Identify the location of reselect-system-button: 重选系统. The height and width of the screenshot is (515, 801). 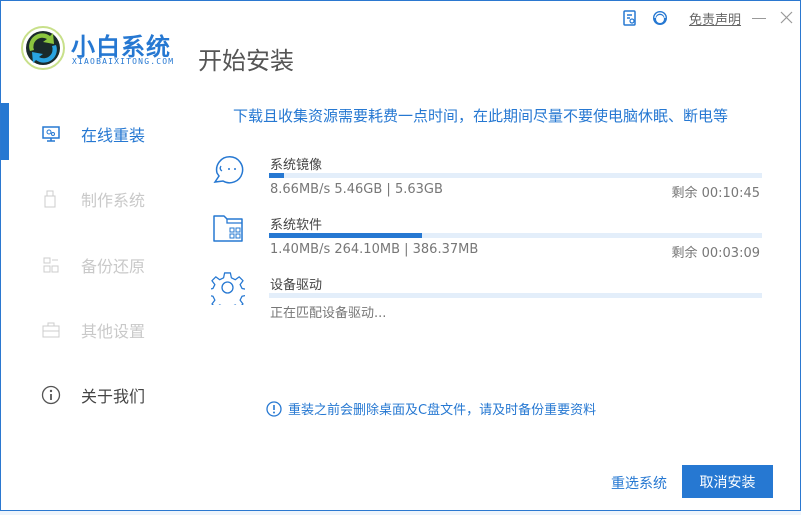
(639, 483).